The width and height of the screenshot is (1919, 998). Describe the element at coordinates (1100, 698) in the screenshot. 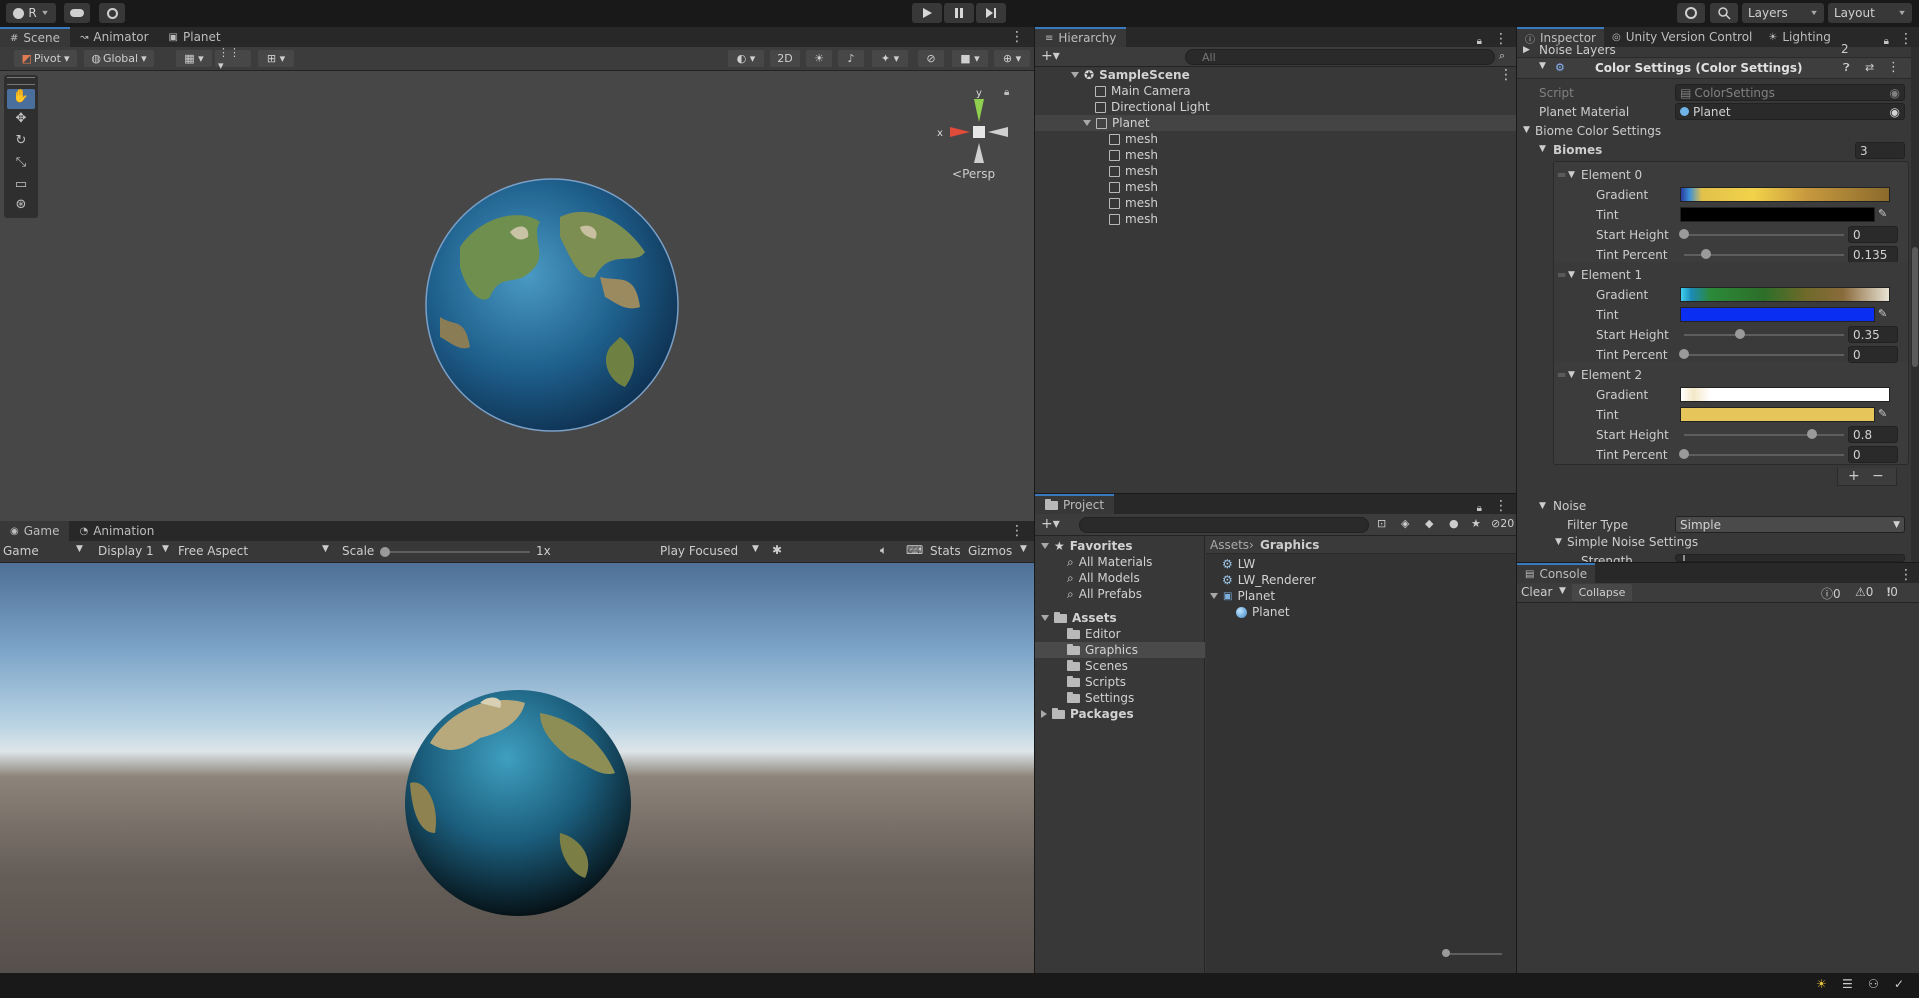

I see `folder-settings: Settings` at that location.